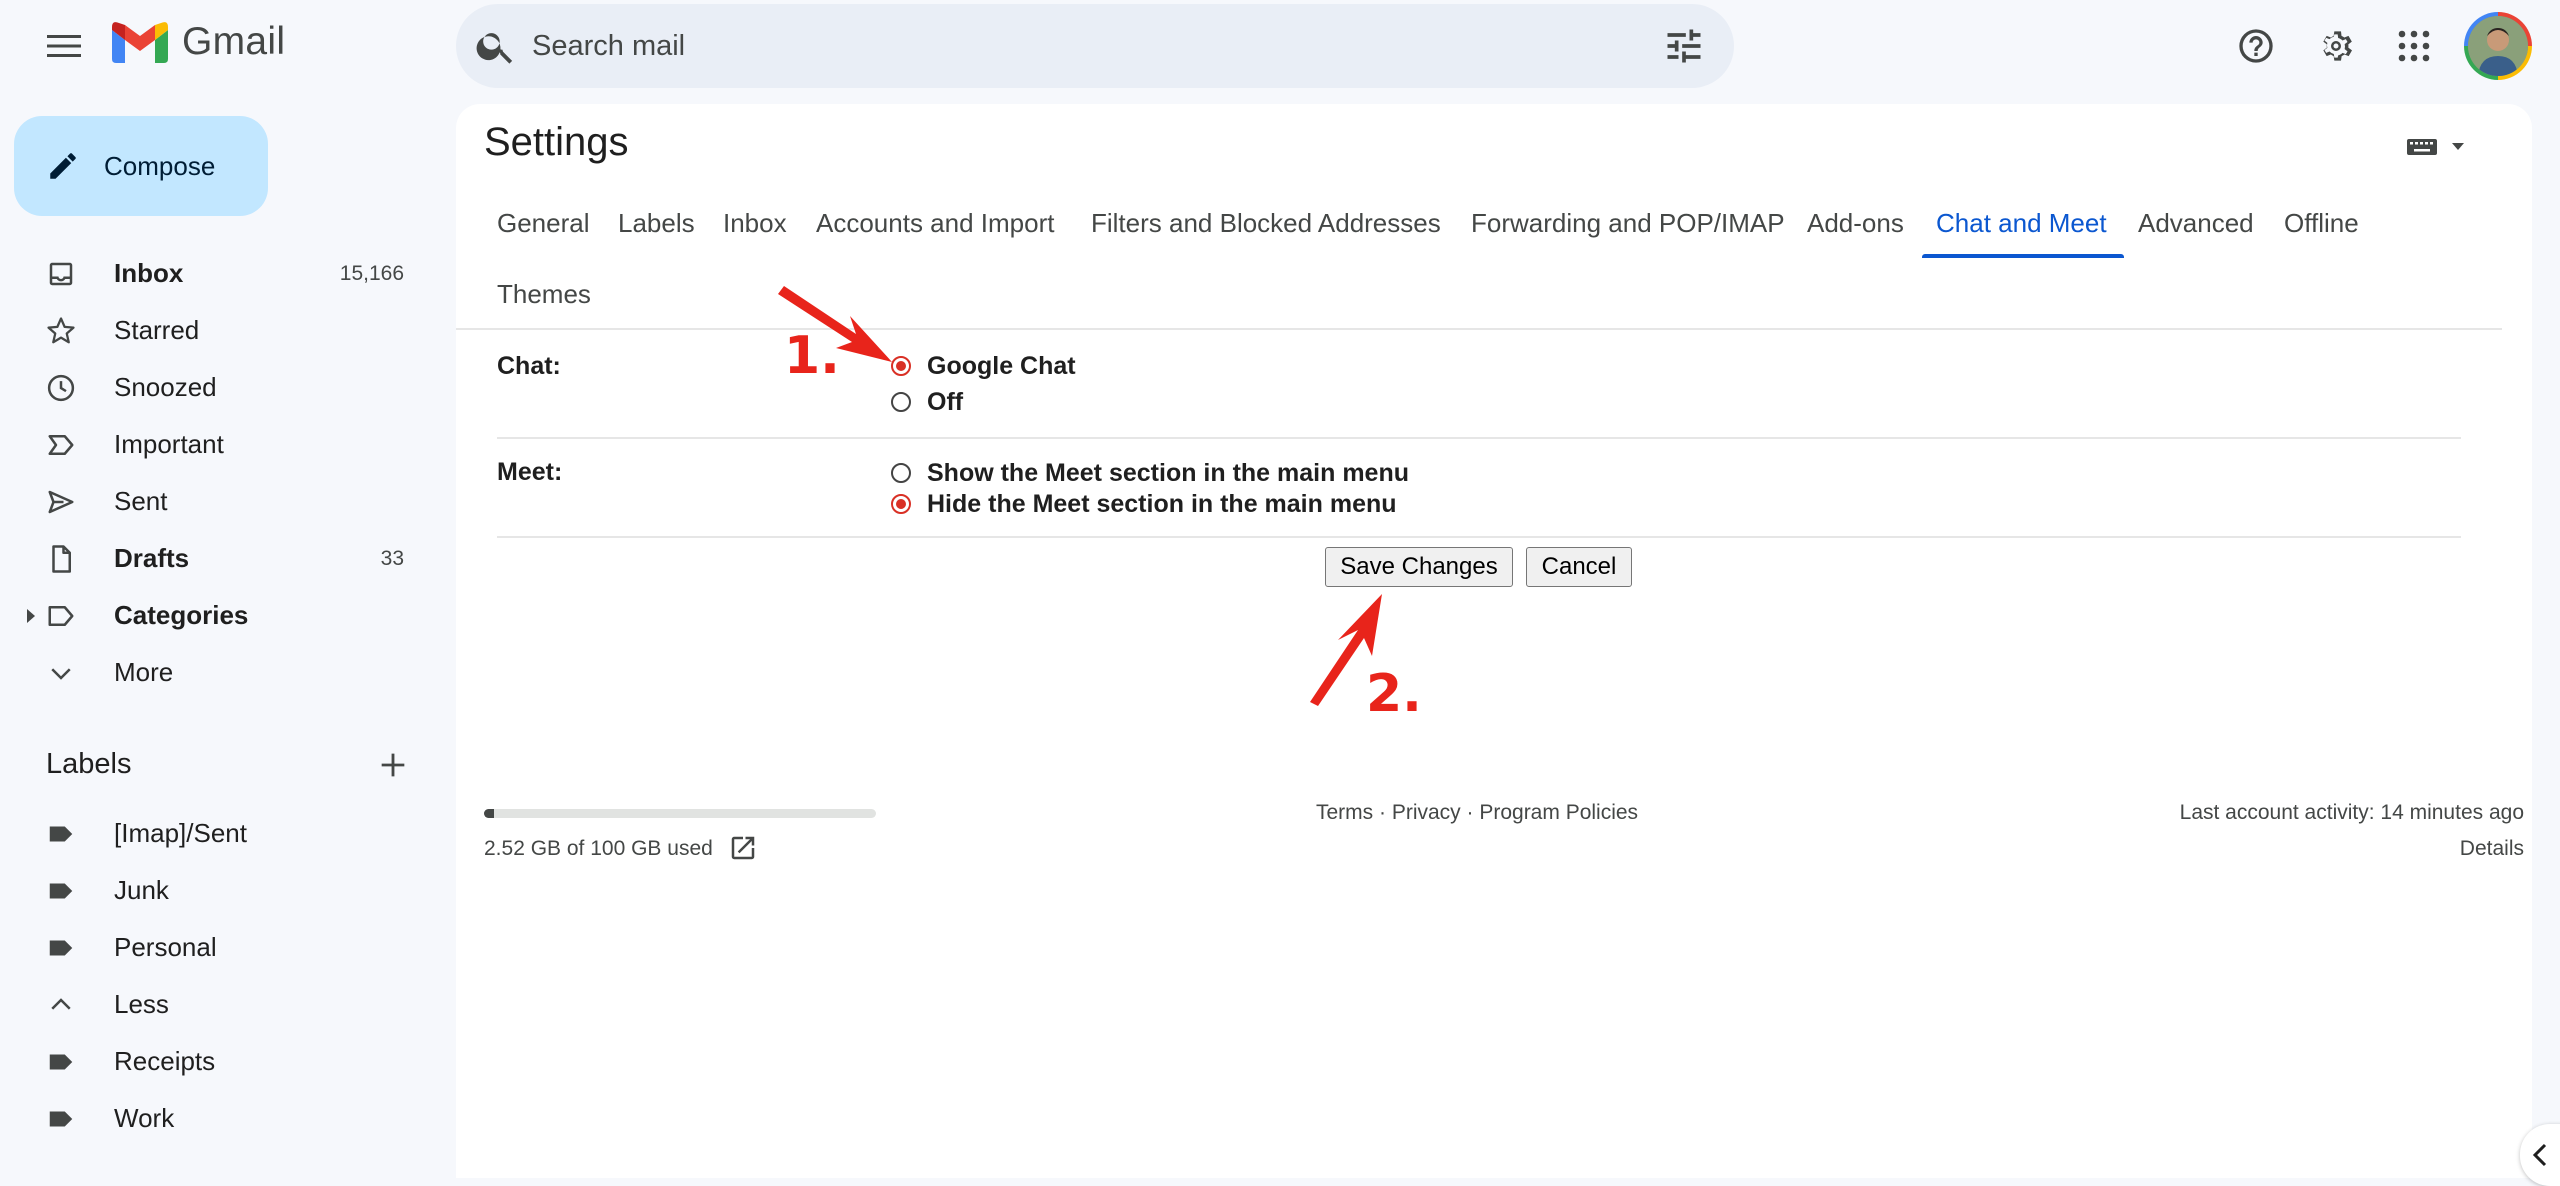  I want to click on footer-links: Terms · Privacy · Program Policies, so click(1477, 813).